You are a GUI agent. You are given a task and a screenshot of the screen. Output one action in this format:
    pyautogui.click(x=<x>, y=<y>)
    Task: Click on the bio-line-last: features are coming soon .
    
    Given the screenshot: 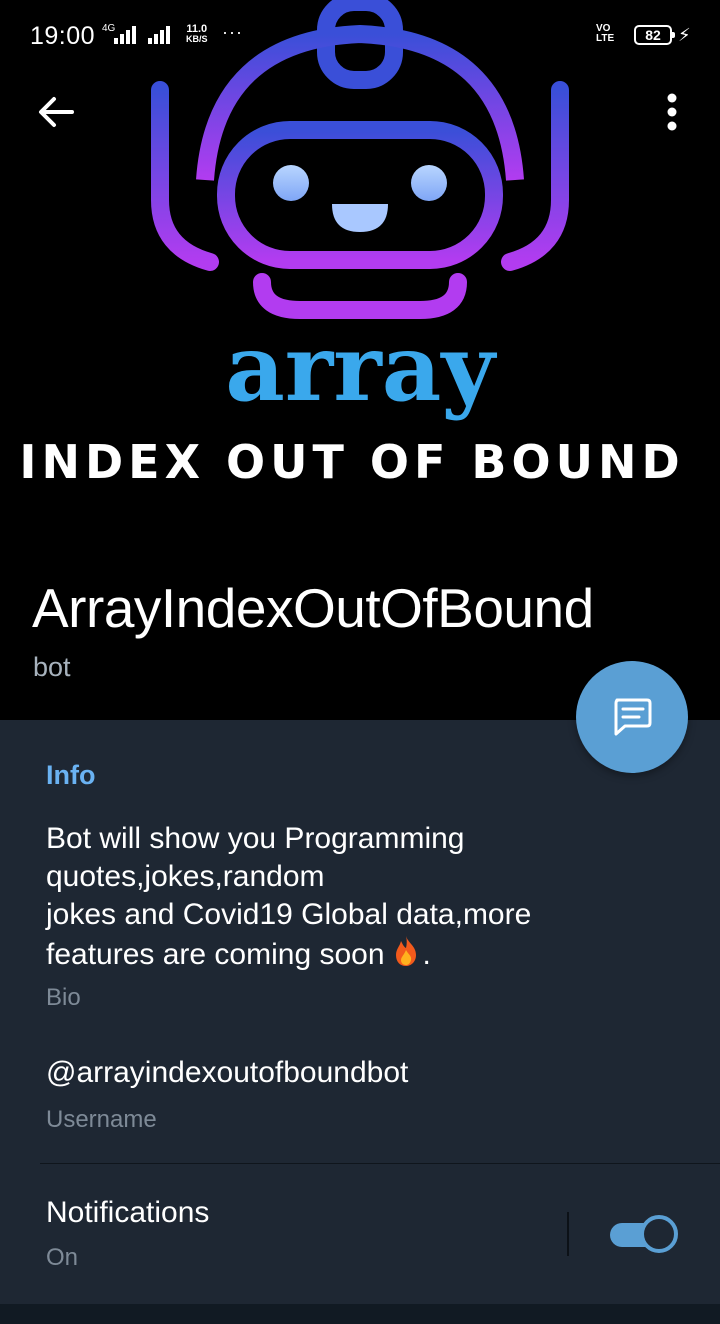 What is the action you would take?
    pyautogui.click(x=326, y=954)
    